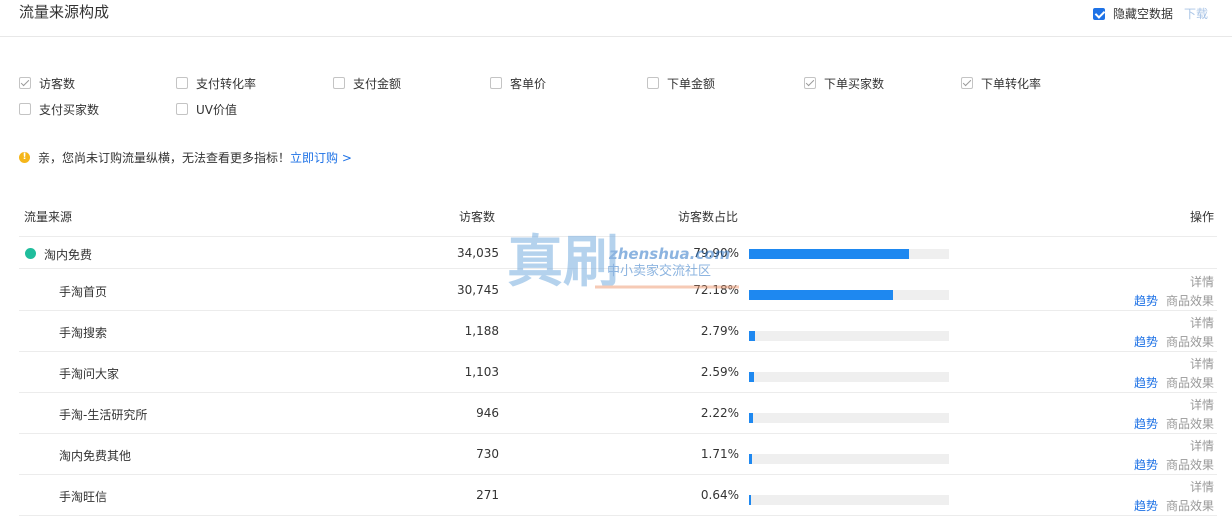 This screenshot has height=520, width=1232. I want to click on metric-label: 下单转化率, so click(1011, 83).